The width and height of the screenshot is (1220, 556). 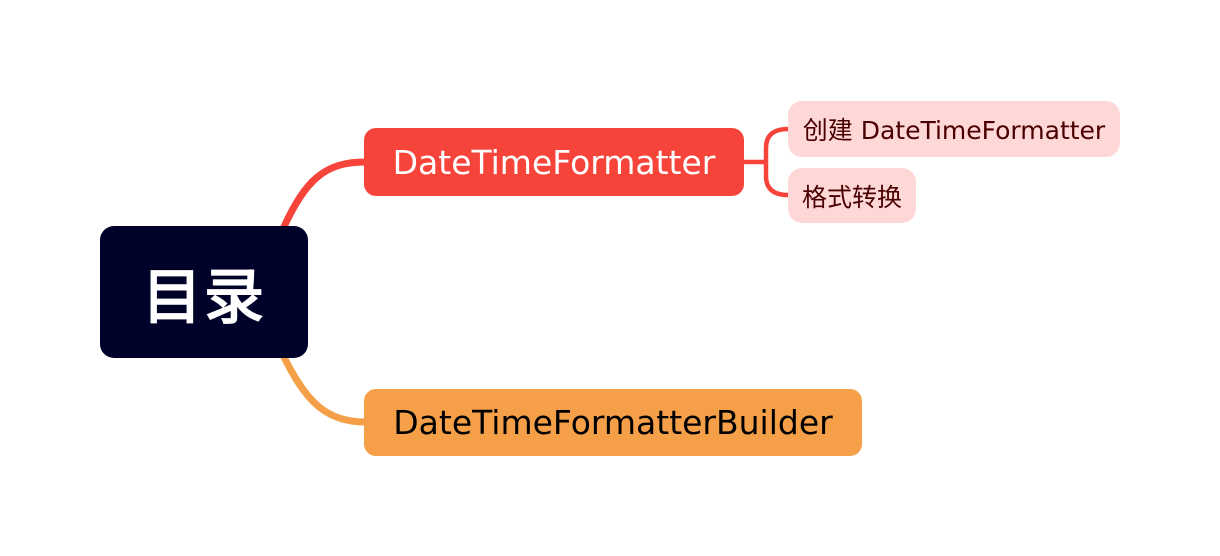 I want to click on connector-root-to-datetimeformatterbuilder, so click(x=324, y=388).